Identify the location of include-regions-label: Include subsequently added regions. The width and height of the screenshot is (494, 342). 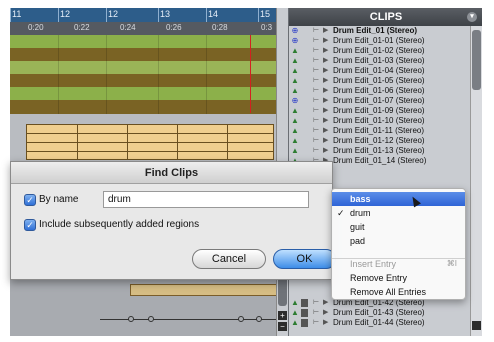
(119, 224).